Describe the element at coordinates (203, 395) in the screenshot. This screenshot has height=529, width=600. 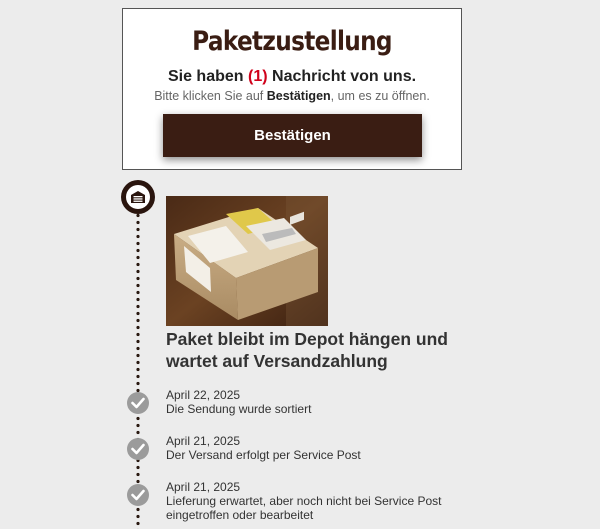
I see `event-date: April 22, 2025` at that location.